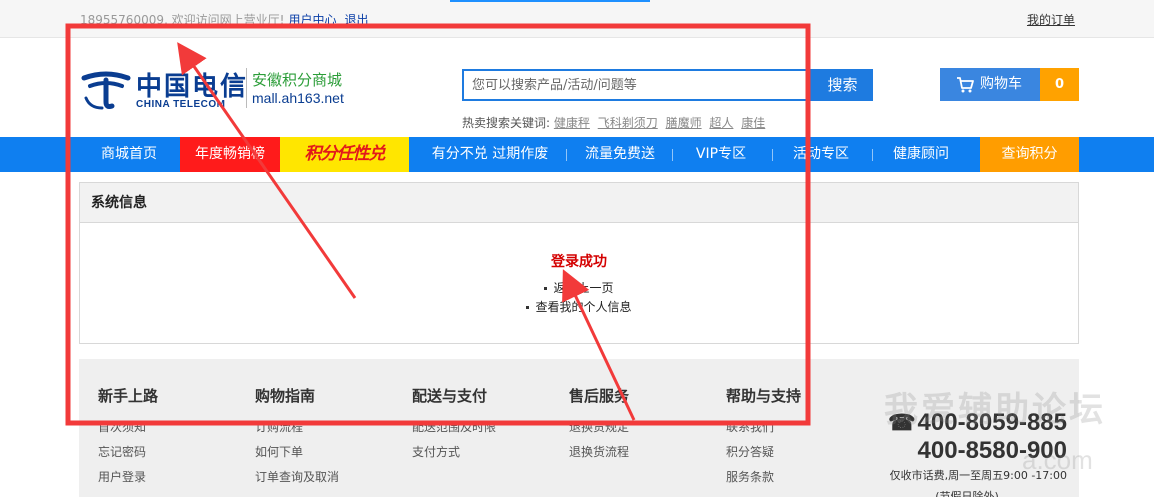 The width and height of the screenshot is (1154, 497). I want to click on hot-keywords-label: 热卖搜索关键词:, so click(506, 123).